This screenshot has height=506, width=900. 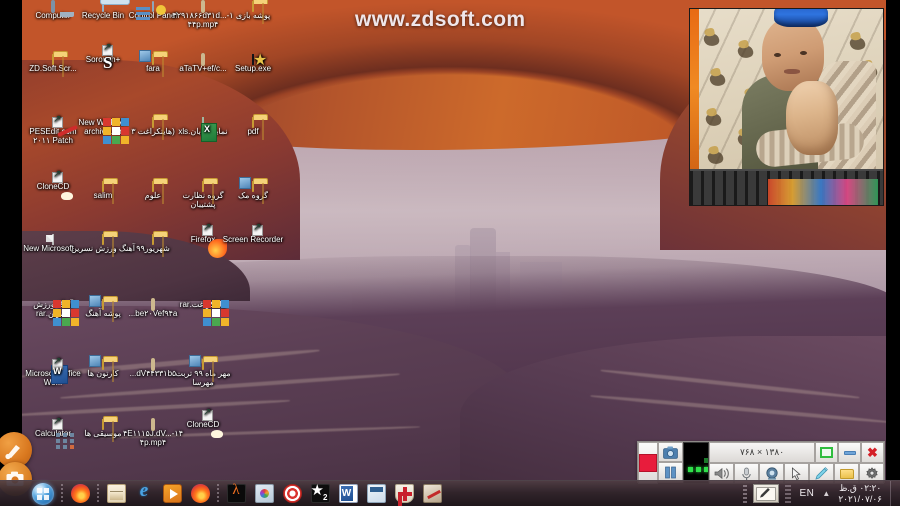 What do you see at coordinates (253, 188) in the screenshot?
I see `desktop-icon: گروه مک` at bounding box center [253, 188].